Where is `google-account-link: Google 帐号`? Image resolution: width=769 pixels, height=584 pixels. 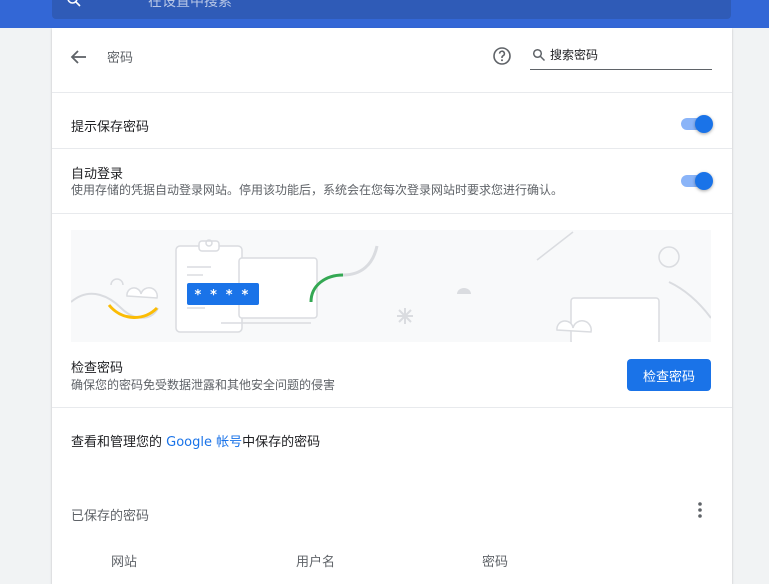 google-account-link: Google 帐号 is located at coordinates (204, 442).